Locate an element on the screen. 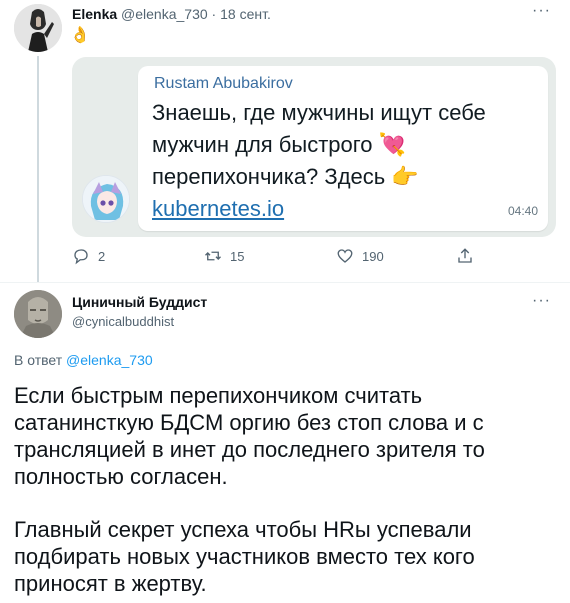  tweet-header: Elenka @elenka_730 · 18 сент. is located at coordinates (171, 14).